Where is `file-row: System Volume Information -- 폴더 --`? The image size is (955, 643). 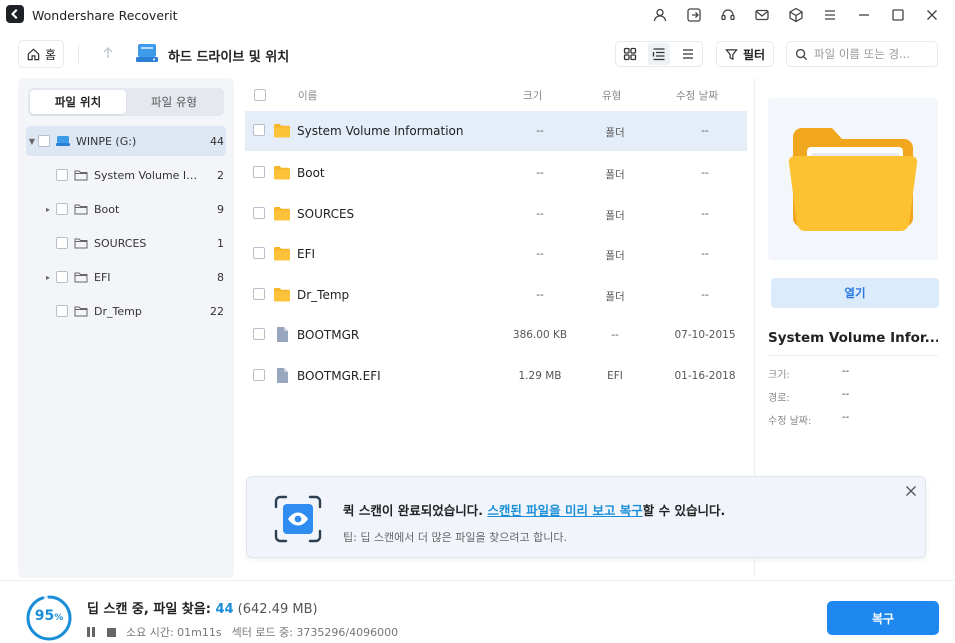 file-row: System Volume Information -- 폴더 -- is located at coordinates (496, 131).